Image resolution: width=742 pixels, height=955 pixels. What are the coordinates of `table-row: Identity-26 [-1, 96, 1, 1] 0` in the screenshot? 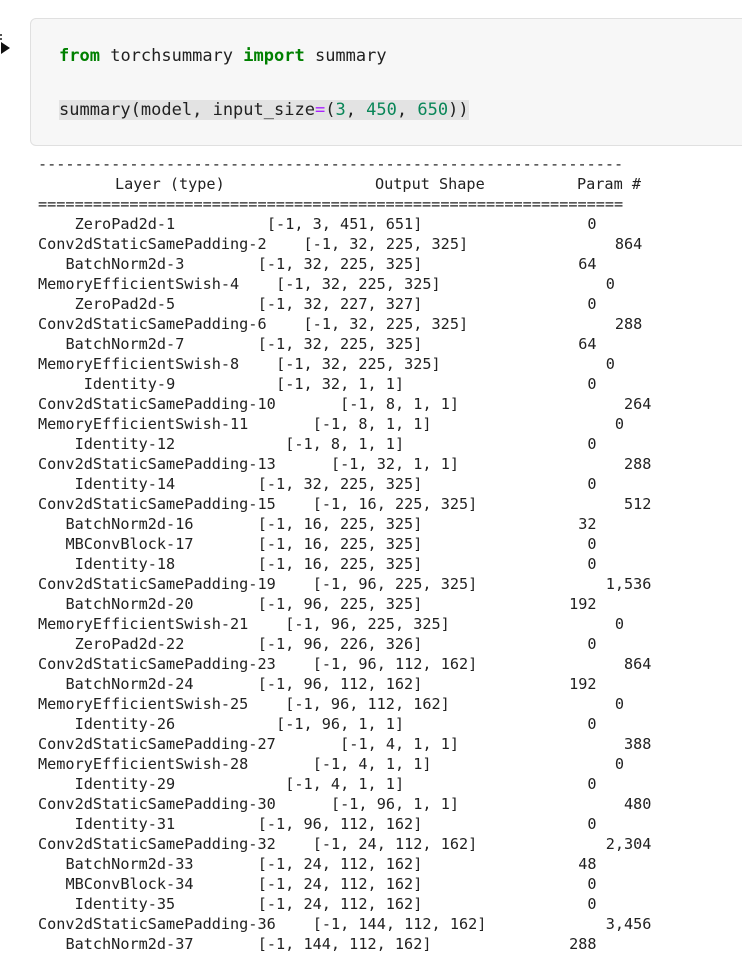 It's located at (390, 724).